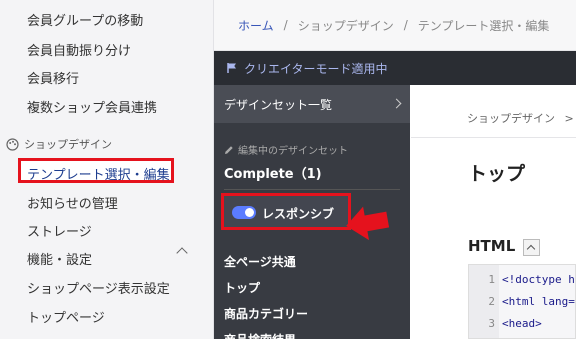 The image size is (576, 348). I want to click on current-design-set: Complete（1), so click(273, 174).